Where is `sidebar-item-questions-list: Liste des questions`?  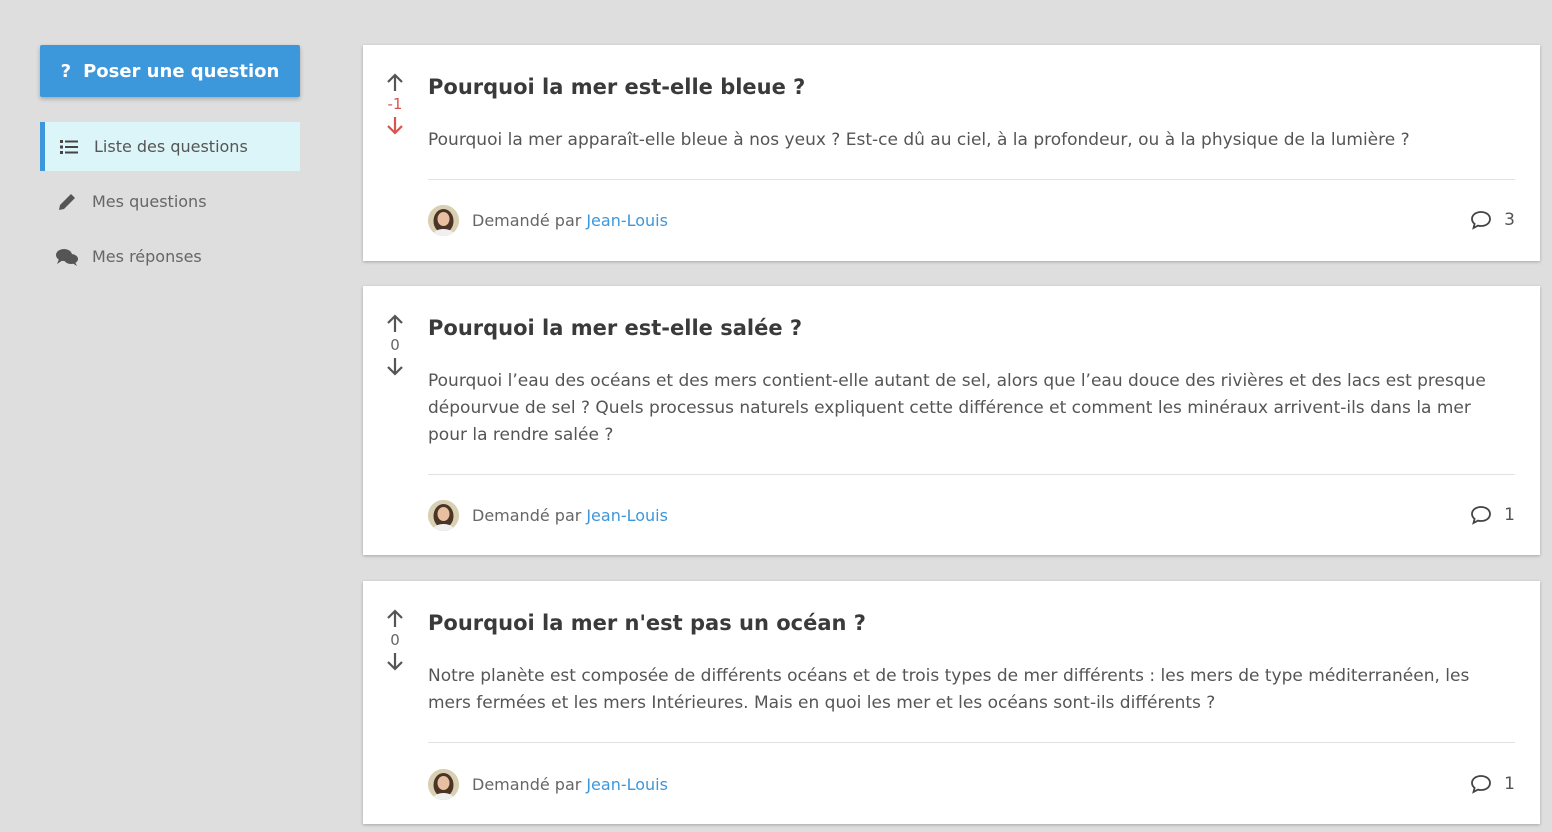
sidebar-item-questions-list: Liste des questions is located at coordinates (170, 146).